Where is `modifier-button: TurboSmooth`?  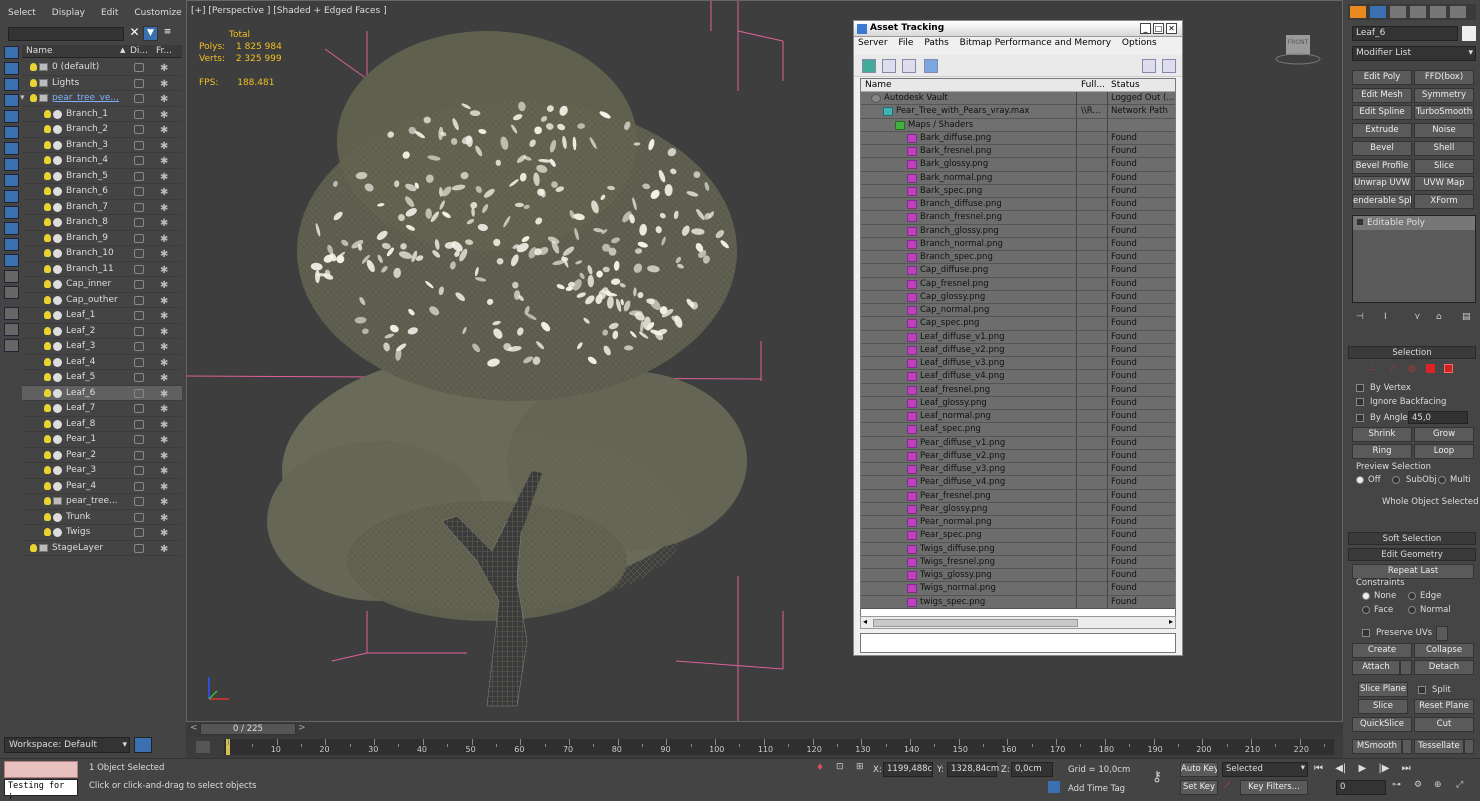
modifier-button: TurboSmooth is located at coordinates (1444, 113).